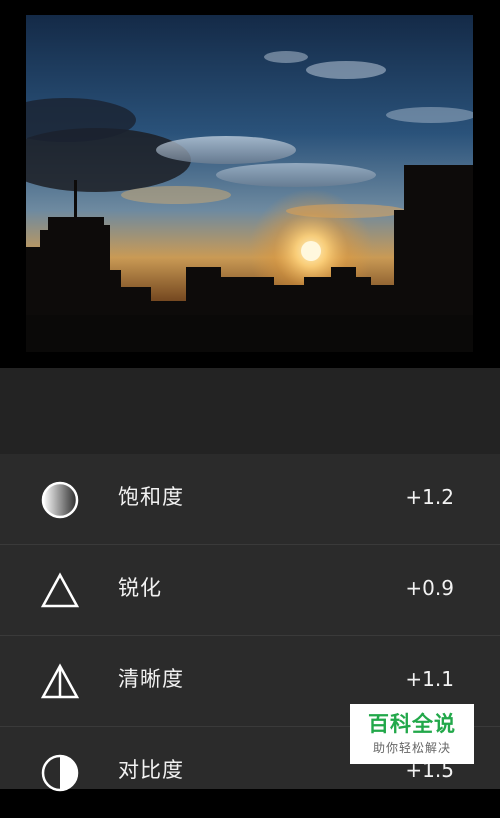 Image resolution: width=500 pixels, height=818 pixels. I want to click on adjustment-value: +1.1, so click(429, 679).